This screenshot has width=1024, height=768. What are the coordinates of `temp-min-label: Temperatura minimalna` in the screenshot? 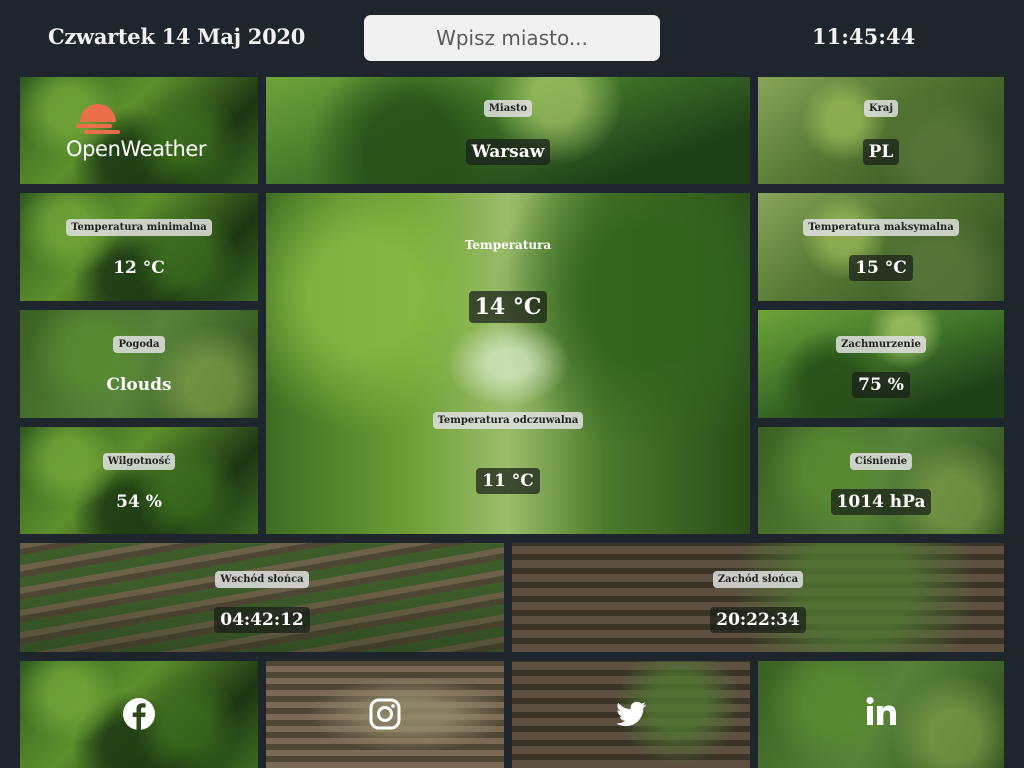 It's located at (139, 227).